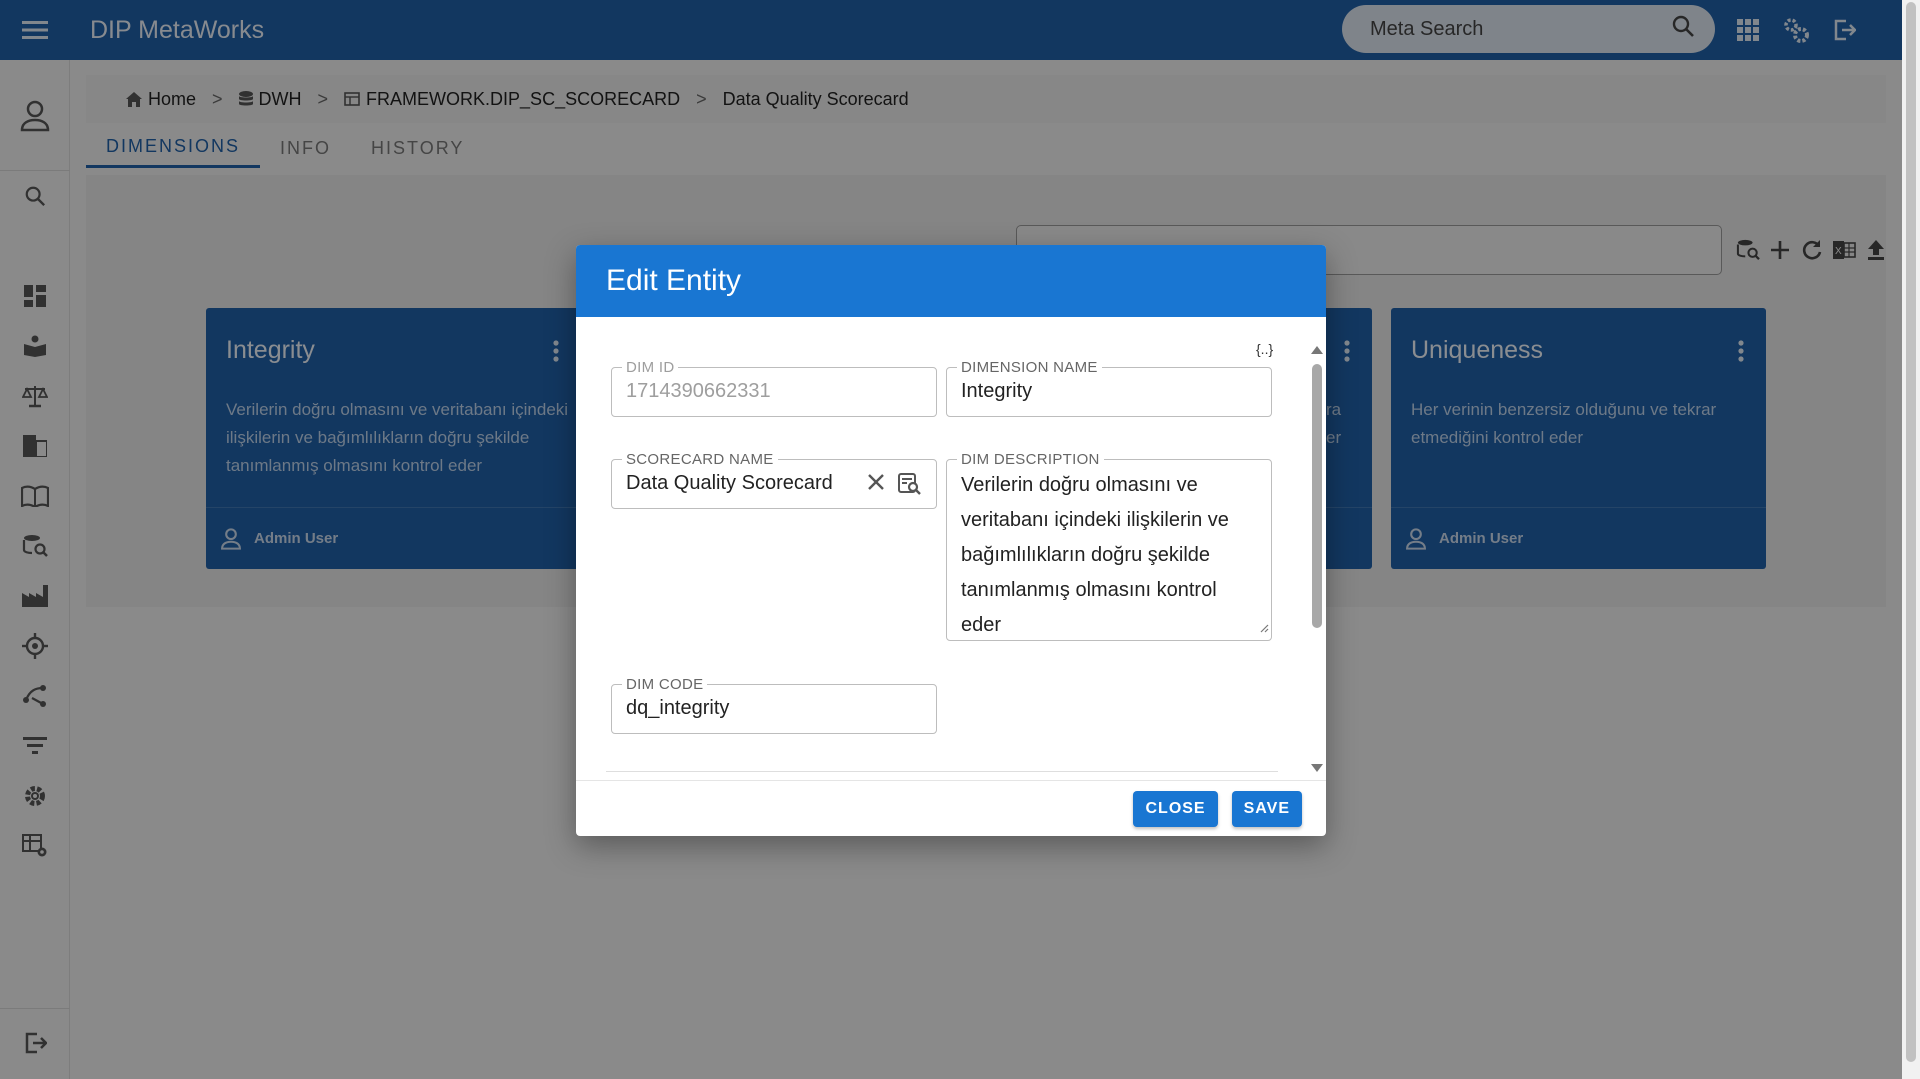 The height and width of the screenshot is (1079, 1920). I want to click on dialog-scrollbar, so click(1317, 561).